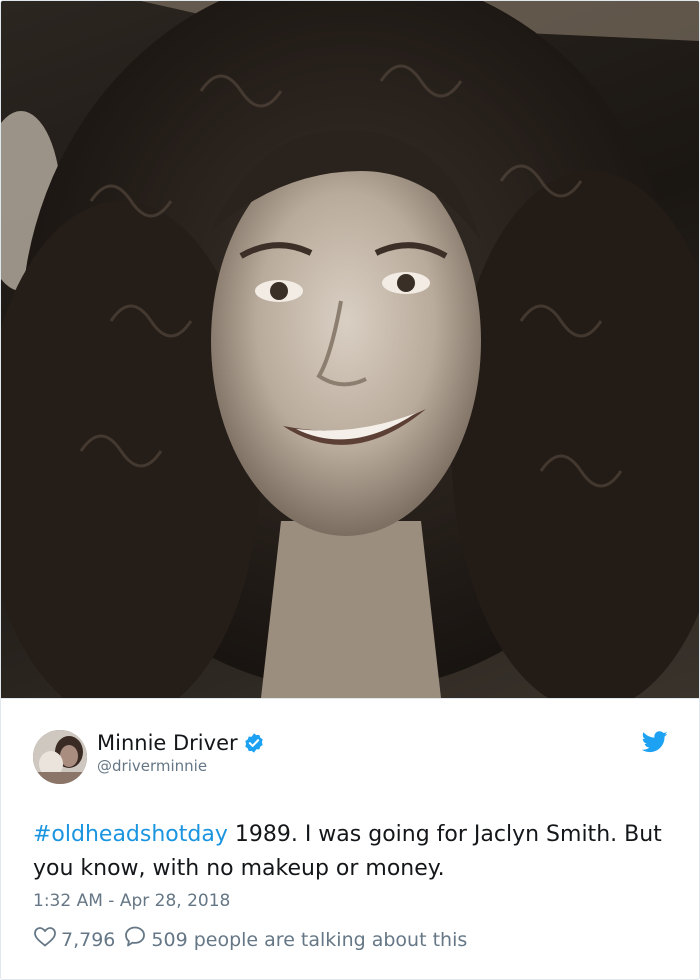 The width and height of the screenshot is (700, 980). What do you see at coordinates (137, 939) in the screenshot?
I see `speech-bubble-icon` at bounding box center [137, 939].